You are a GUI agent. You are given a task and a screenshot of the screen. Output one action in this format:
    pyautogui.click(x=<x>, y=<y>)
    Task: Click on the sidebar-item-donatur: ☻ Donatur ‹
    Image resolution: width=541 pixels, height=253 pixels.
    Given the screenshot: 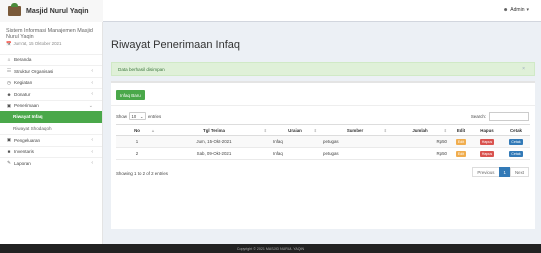 What is the action you would take?
    pyautogui.click(x=51, y=94)
    